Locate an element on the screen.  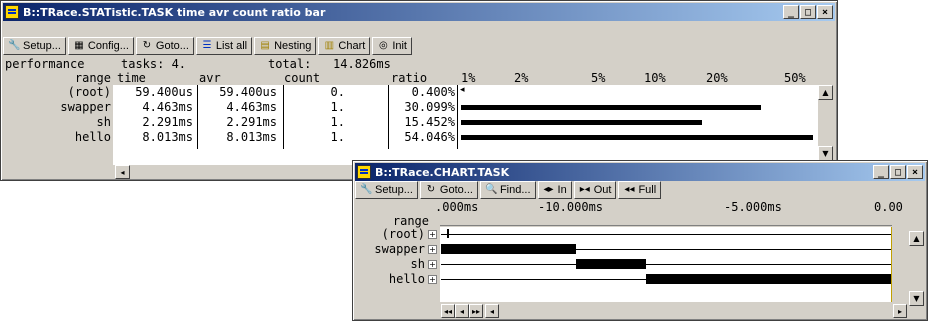
row-range: hello is located at coordinates (92, 137).